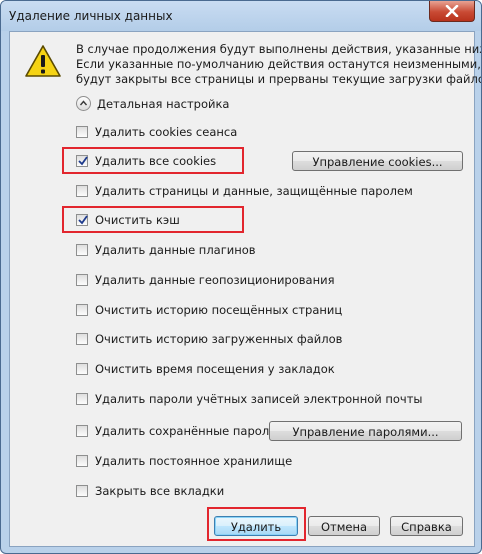  I want to click on option-label: Удалить все cookies, so click(156, 161).